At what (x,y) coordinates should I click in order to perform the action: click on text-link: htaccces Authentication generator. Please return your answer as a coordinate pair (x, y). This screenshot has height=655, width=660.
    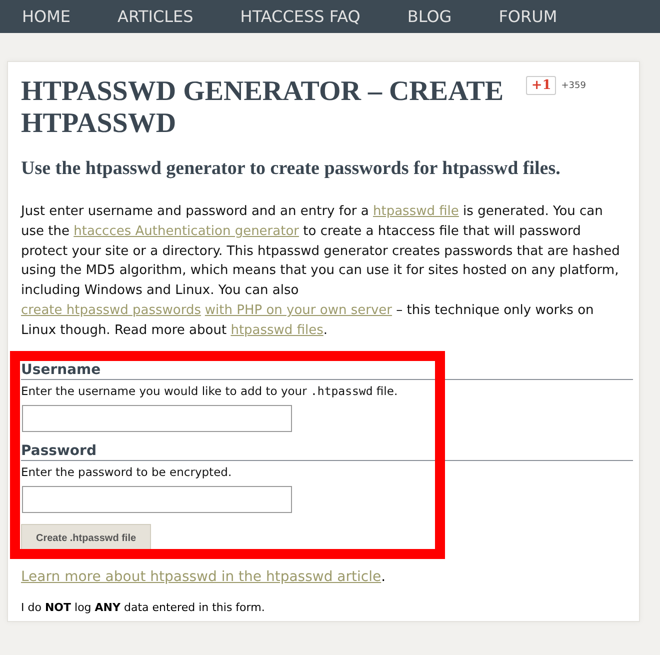
    Looking at the image, I should click on (187, 231).